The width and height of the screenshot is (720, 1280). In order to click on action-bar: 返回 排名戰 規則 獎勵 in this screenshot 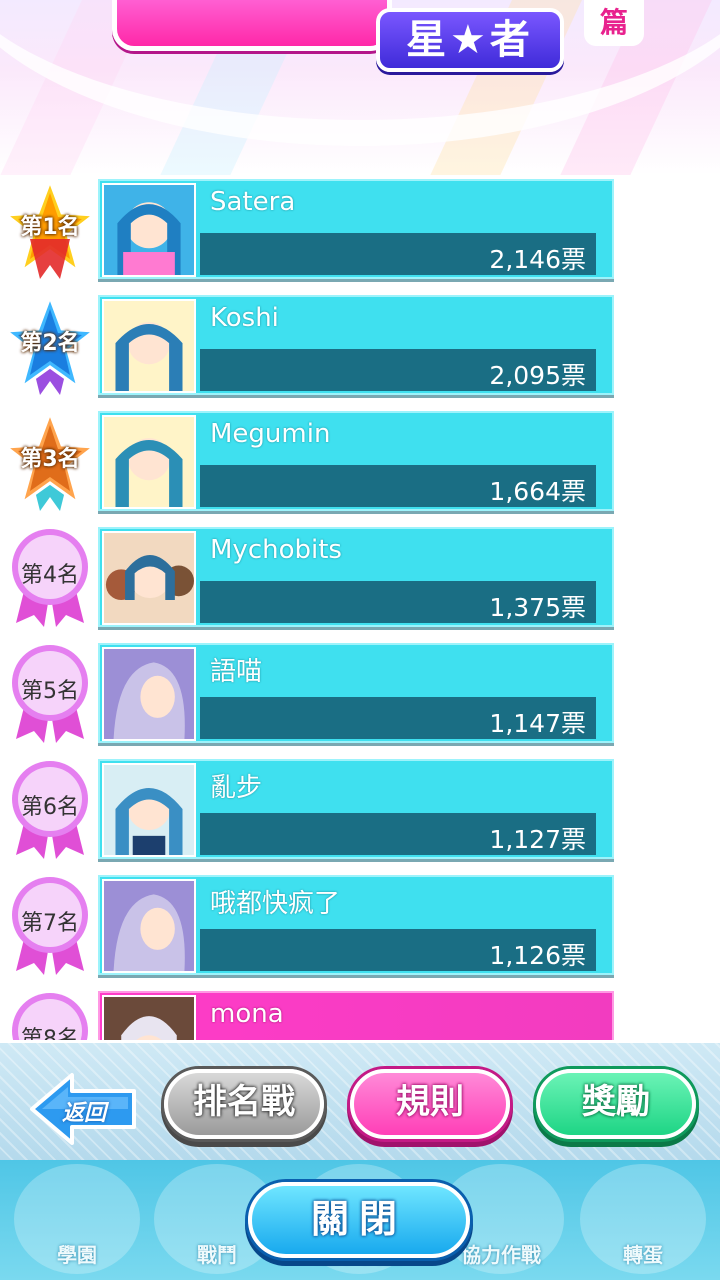, I will do `click(360, 1101)`.